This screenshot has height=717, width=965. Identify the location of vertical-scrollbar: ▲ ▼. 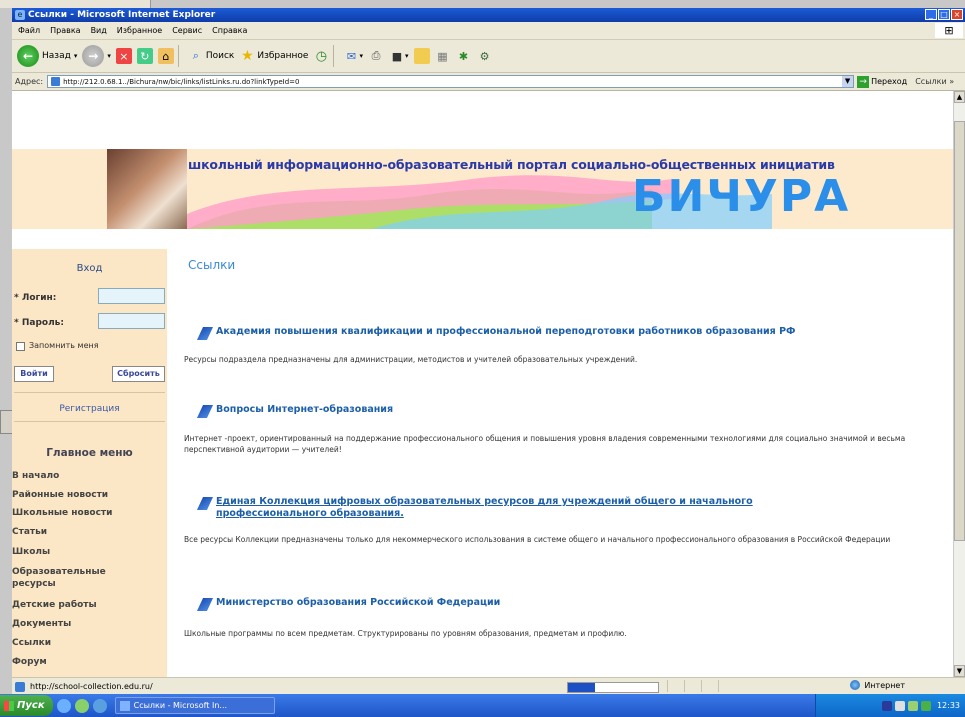
(959, 384).